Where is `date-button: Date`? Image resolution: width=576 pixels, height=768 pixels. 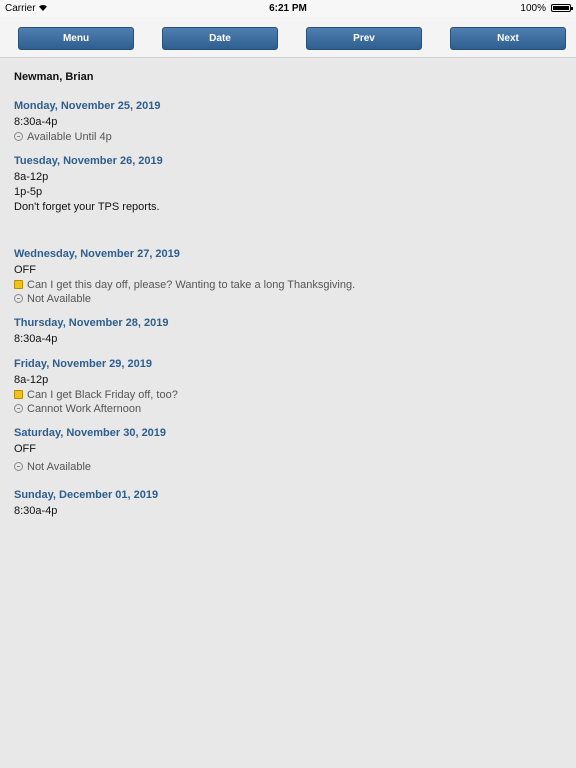 date-button: Date is located at coordinates (220, 38).